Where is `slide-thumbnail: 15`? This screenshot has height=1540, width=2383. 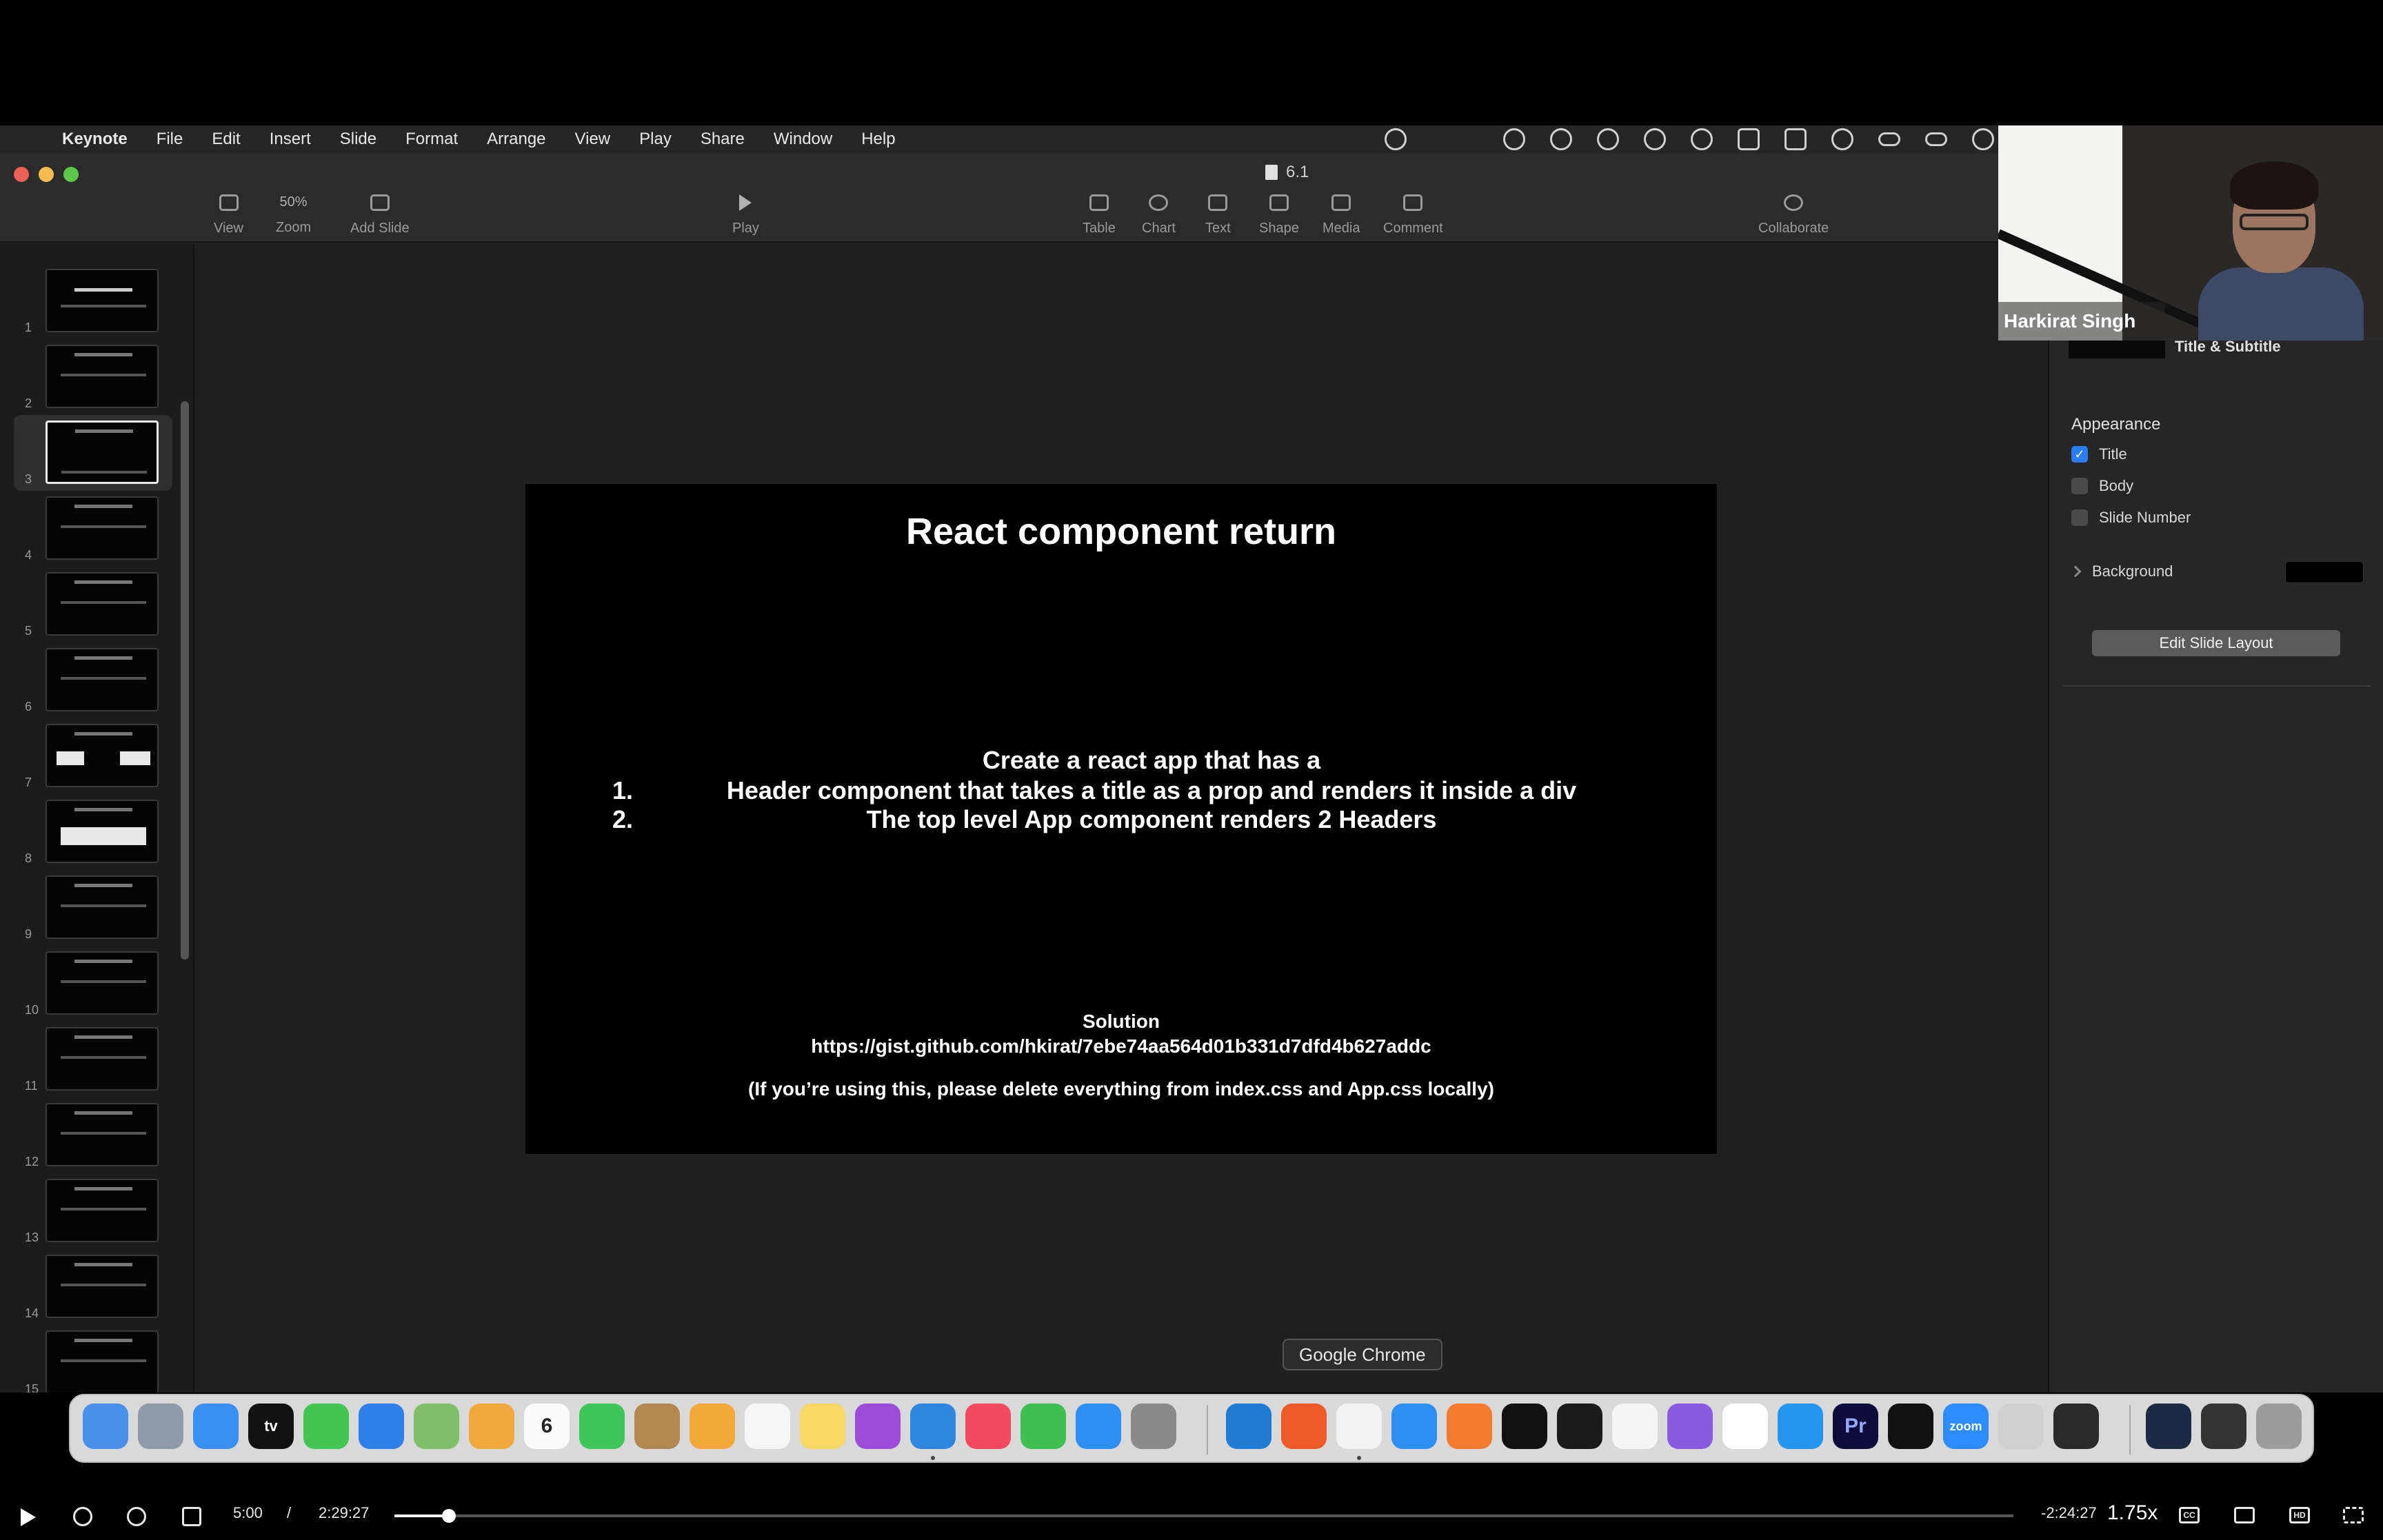
slide-thumbnail: 15 is located at coordinates (86, 1359).